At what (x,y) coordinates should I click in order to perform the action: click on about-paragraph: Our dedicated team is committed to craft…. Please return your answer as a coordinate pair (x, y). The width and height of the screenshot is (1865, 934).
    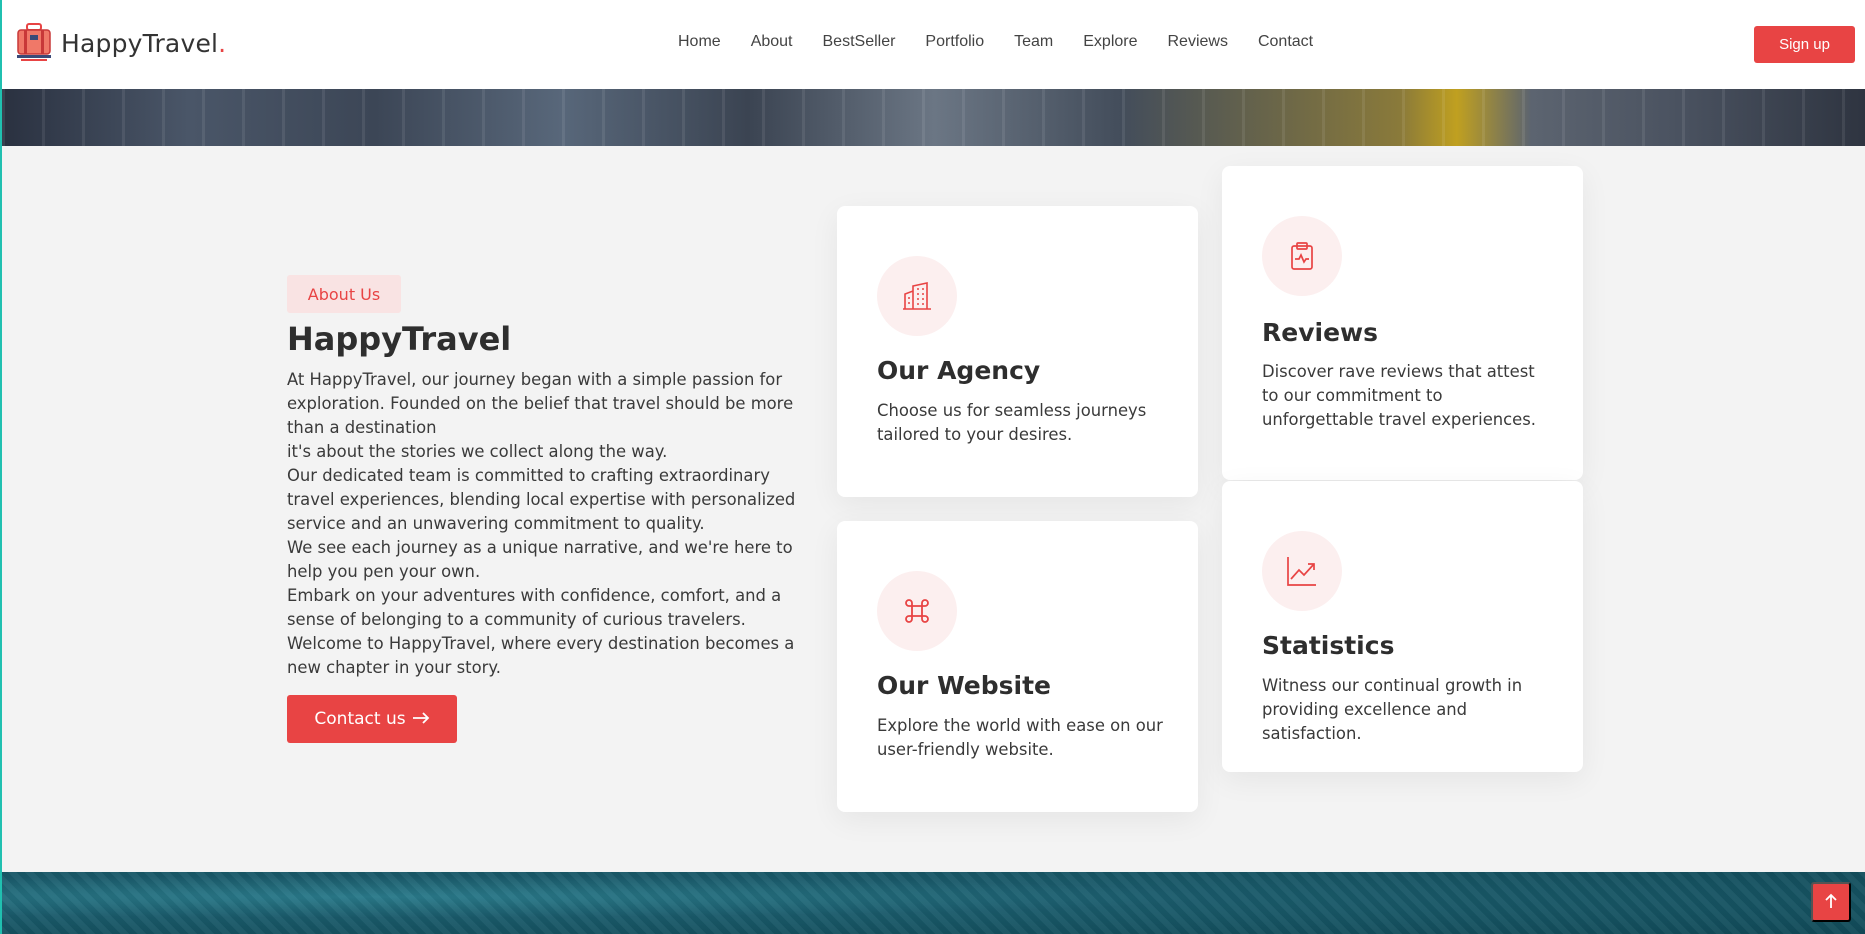
    Looking at the image, I should click on (541, 499).